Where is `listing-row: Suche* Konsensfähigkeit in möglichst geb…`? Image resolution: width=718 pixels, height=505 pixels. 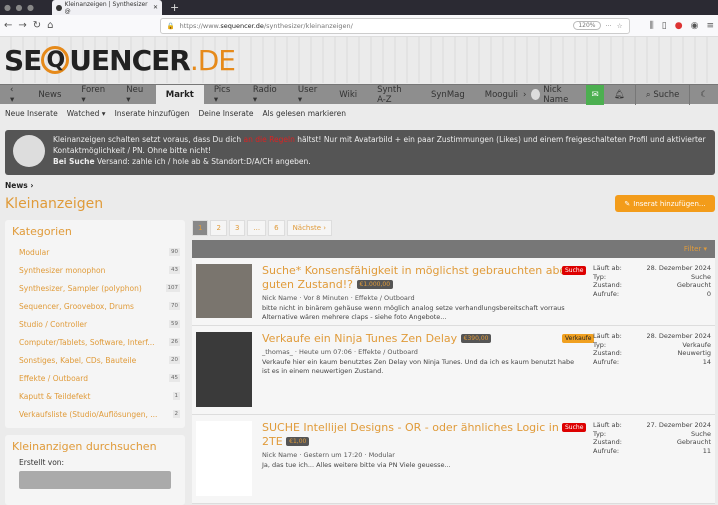
listing-row: Suche* Konsensfähigkeit in möglichst geb… is located at coordinates (453, 292).